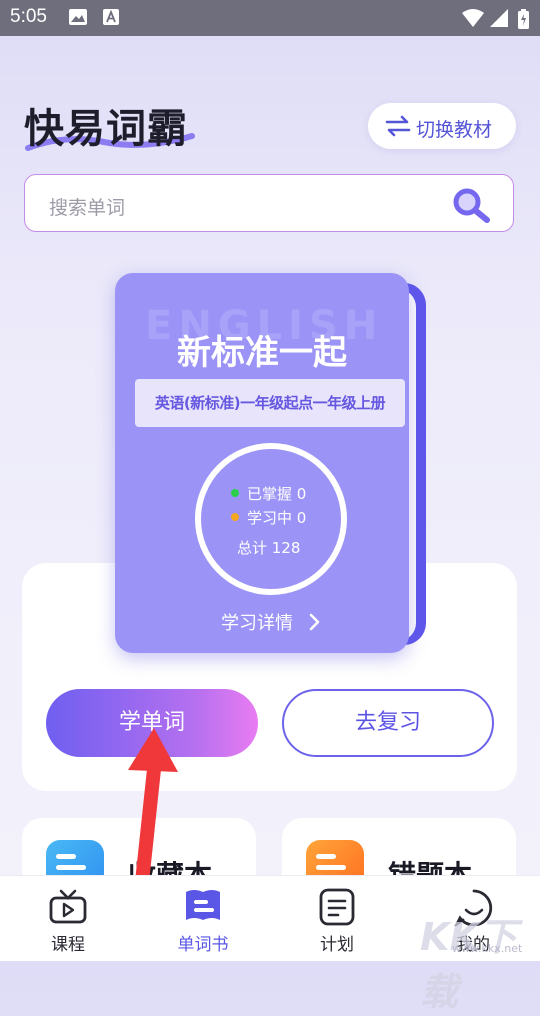 The height and width of the screenshot is (1016, 540). Describe the element at coordinates (257, 622) in the screenshot. I see `study-details-link: 学习详情` at that location.